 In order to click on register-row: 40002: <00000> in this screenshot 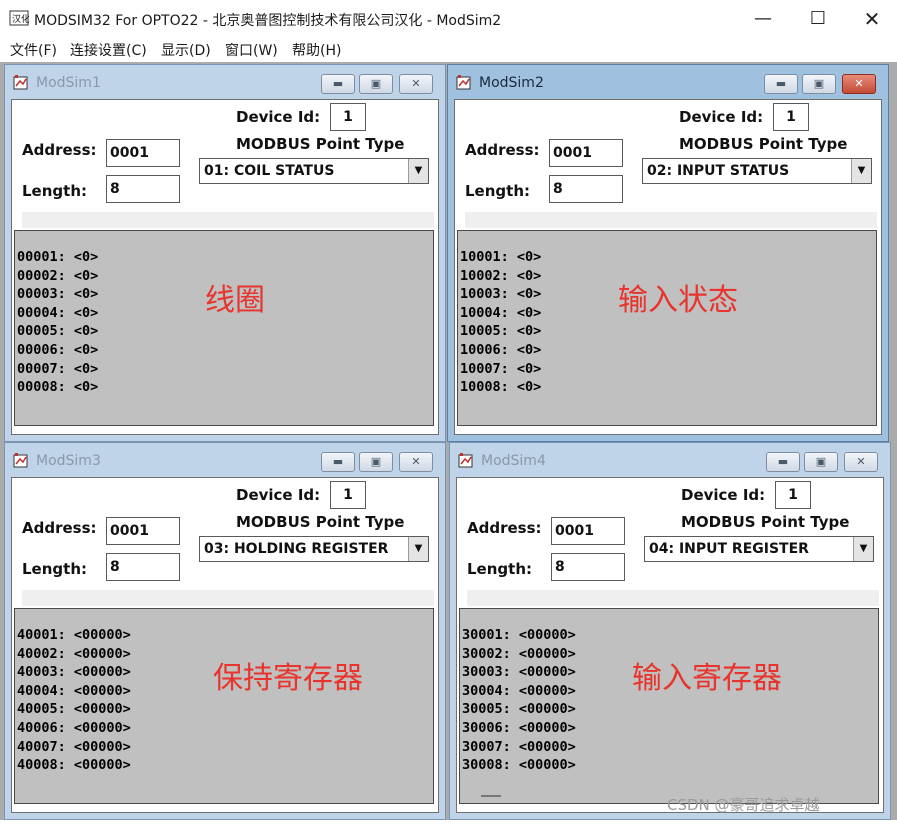, I will do `click(74, 654)`.